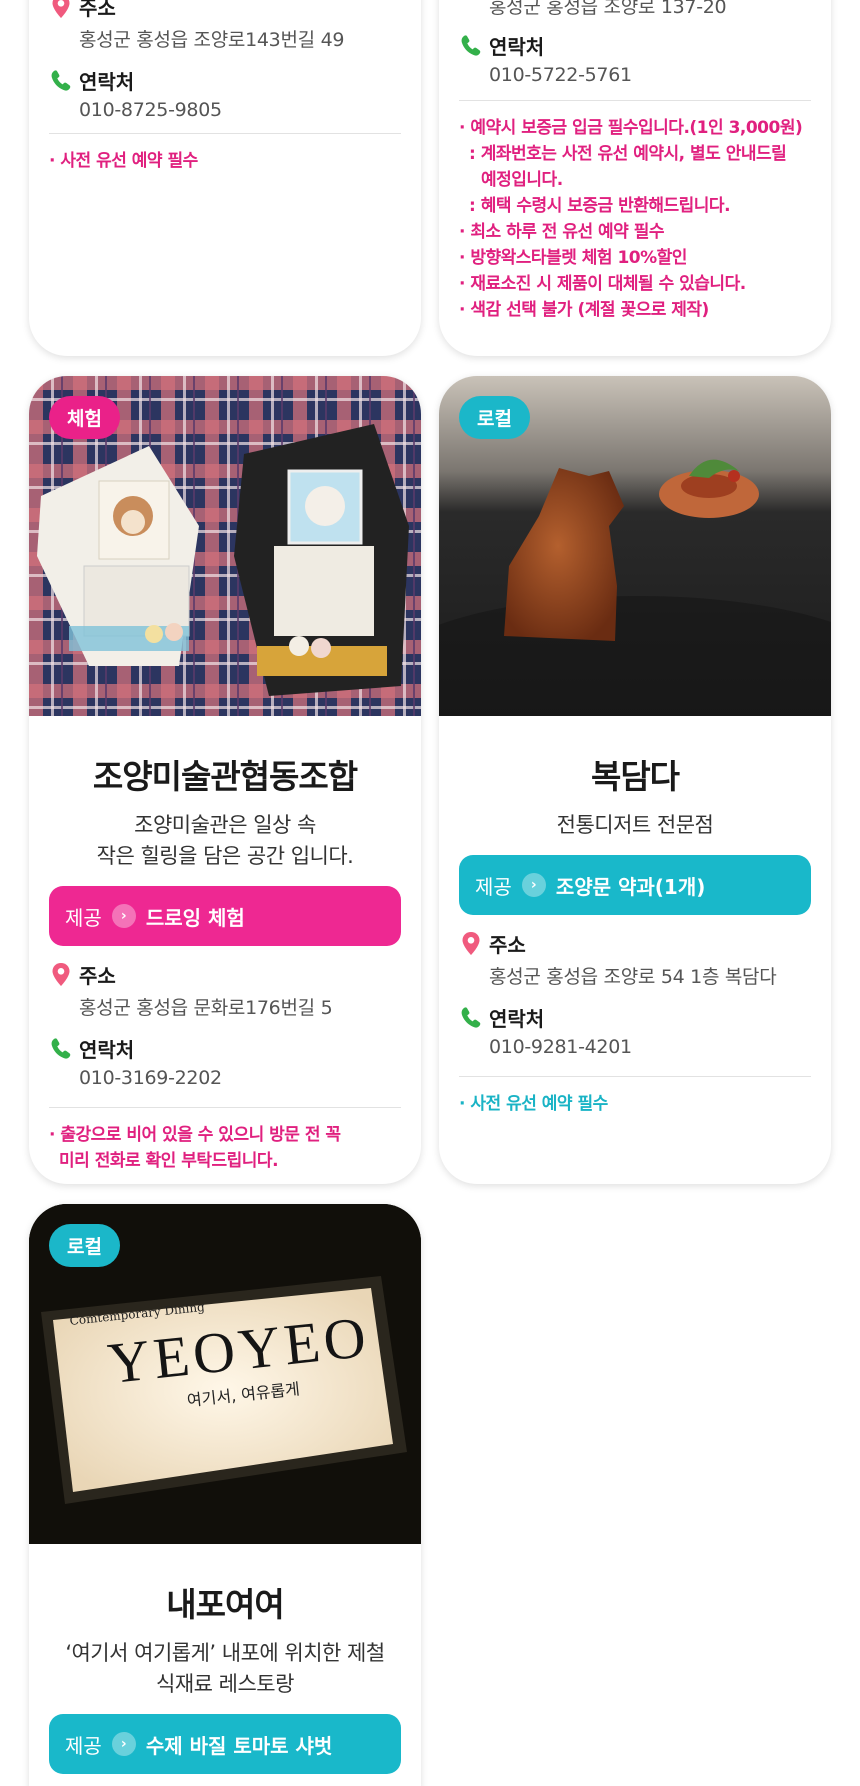  What do you see at coordinates (225, 546) in the screenshot?
I see `store-photo: 체험` at bounding box center [225, 546].